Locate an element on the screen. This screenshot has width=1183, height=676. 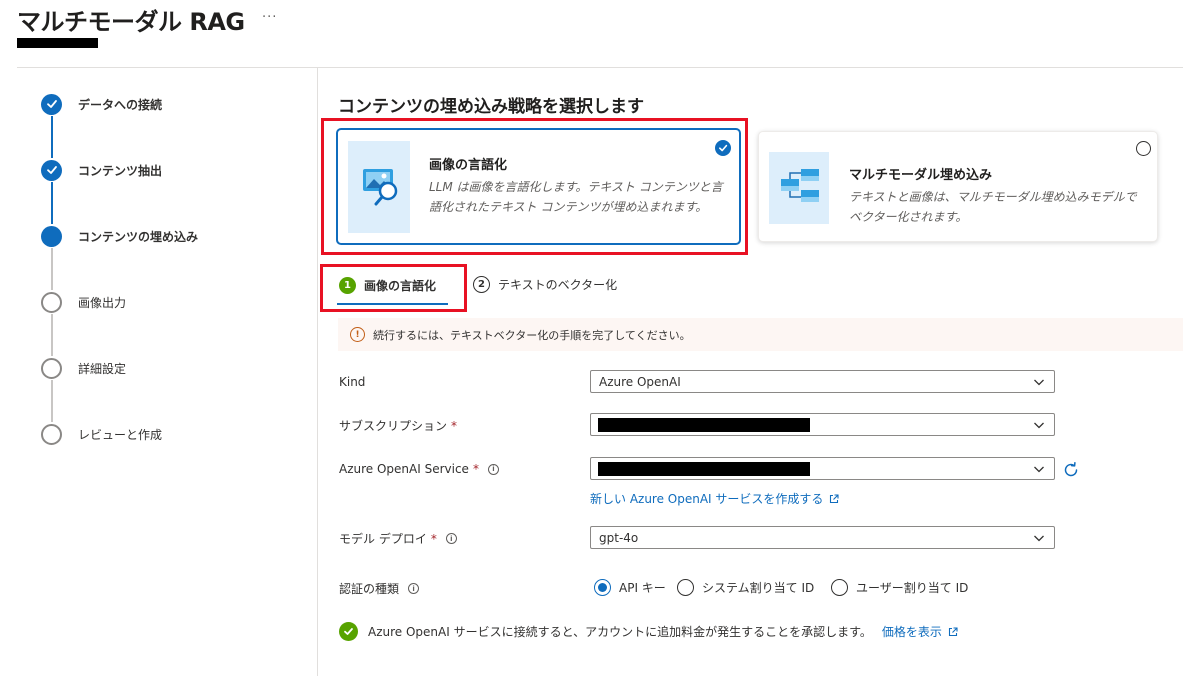
step-review-create: レビューと作成 is located at coordinates (101, 434).